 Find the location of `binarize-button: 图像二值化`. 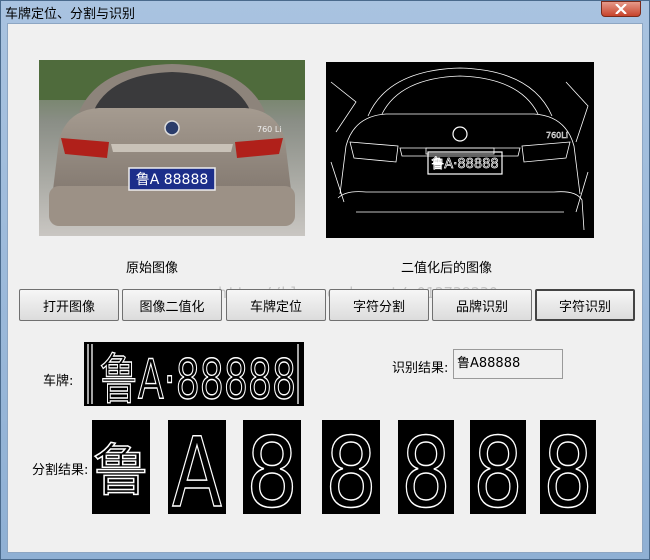

binarize-button: 图像二值化 is located at coordinates (172, 305).